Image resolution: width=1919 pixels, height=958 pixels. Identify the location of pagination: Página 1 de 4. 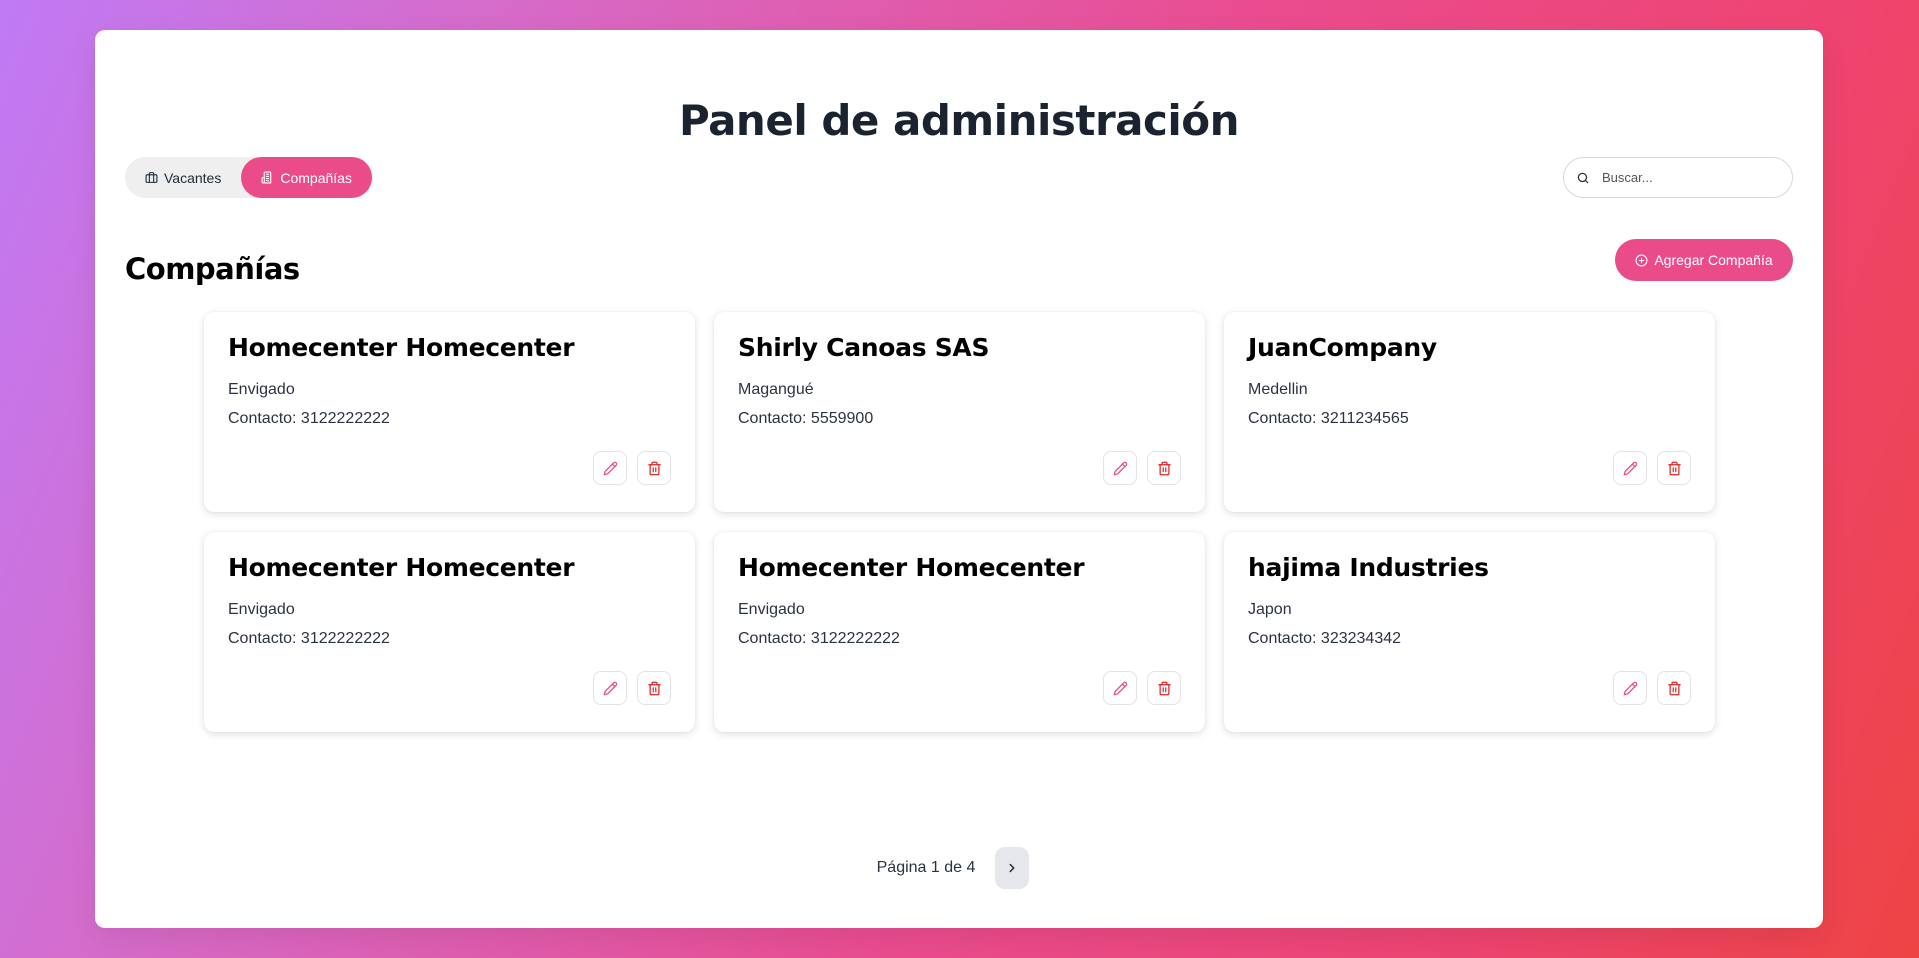
(953, 868).